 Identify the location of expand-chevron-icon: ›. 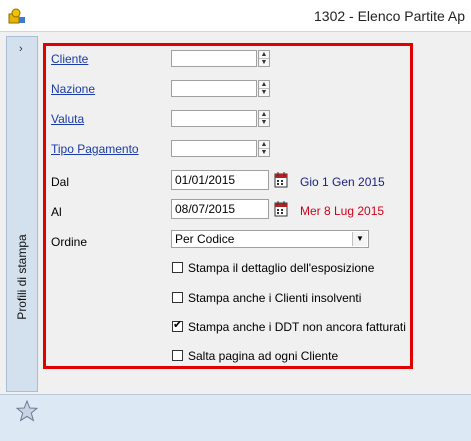
(21, 49).